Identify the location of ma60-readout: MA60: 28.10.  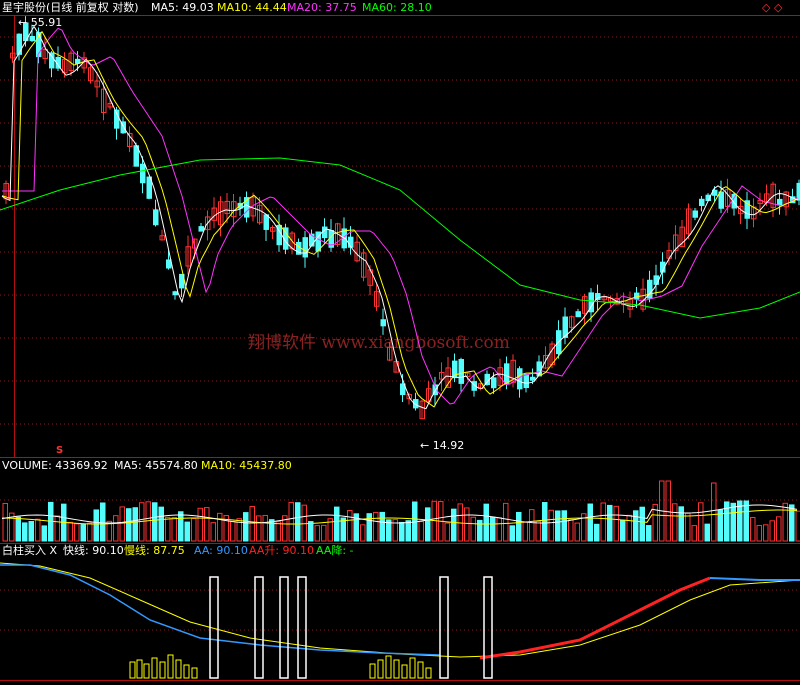
(397, 7).